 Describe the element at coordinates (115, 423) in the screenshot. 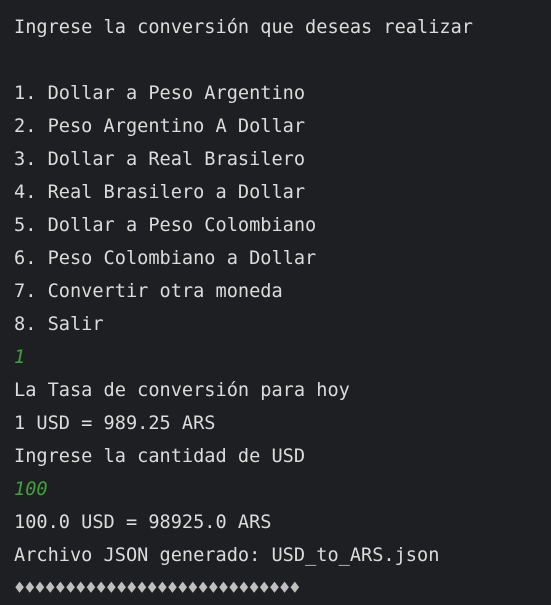

I see `rate-value: 1 USD = 989.25 ARS` at that location.